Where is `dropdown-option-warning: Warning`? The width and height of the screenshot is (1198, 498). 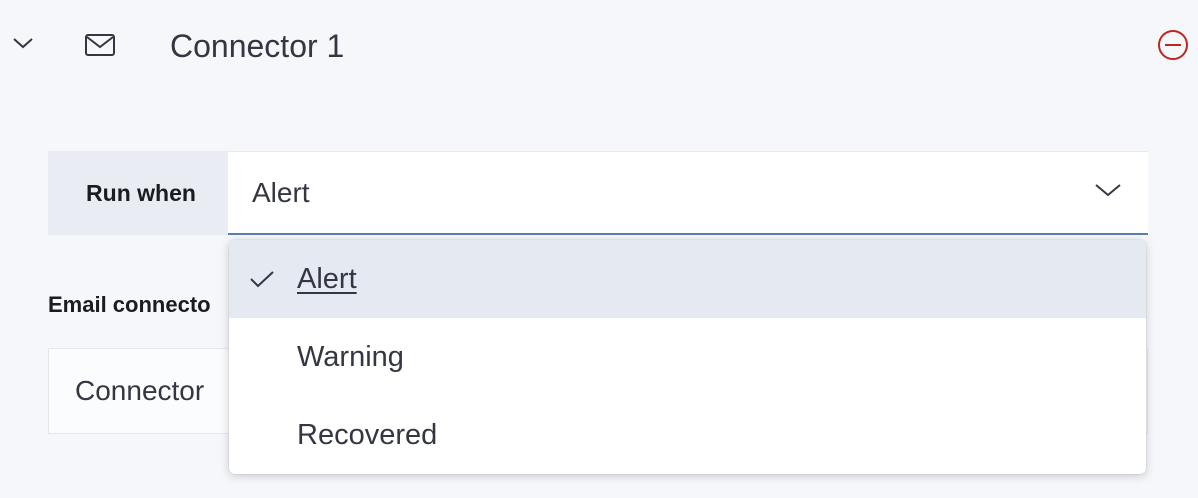
dropdown-option-warning: Warning is located at coordinates (687, 357).